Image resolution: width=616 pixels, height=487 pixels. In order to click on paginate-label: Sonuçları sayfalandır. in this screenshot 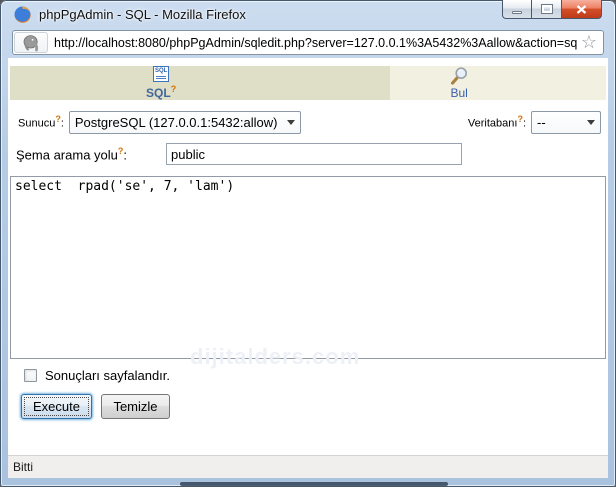, I will do `click(108, 375)`.